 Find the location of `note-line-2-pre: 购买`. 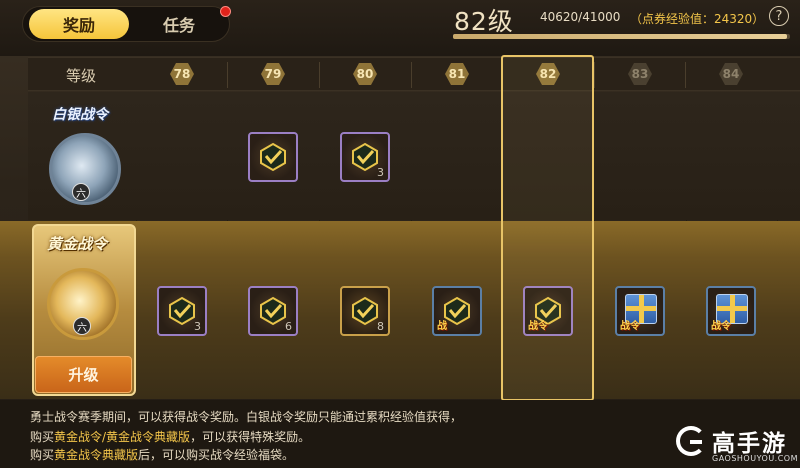

note-line-2-pre: 购买 is located at coordinates (42, 437).